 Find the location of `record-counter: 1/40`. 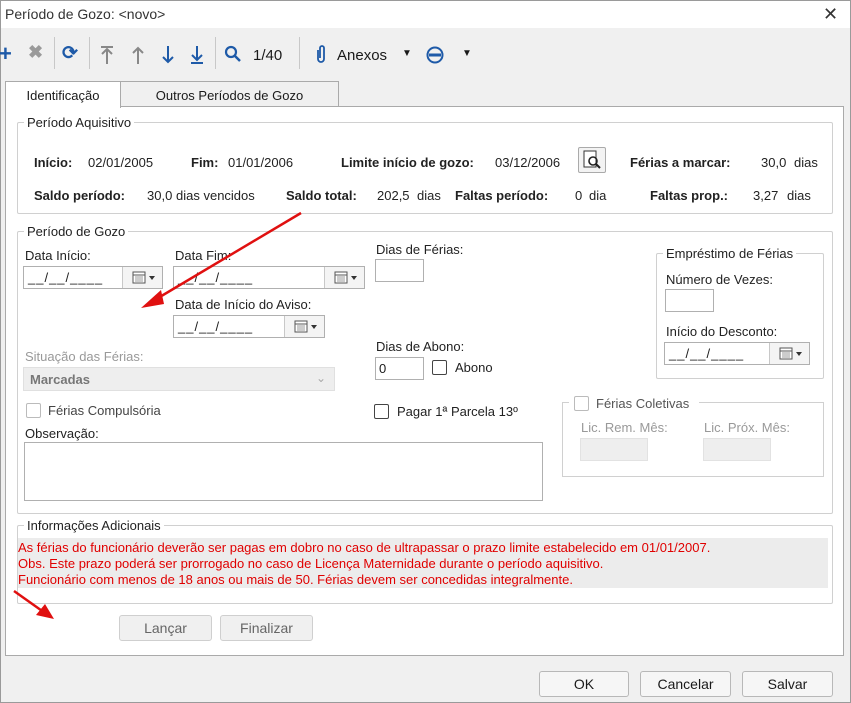

record-counter: 1/40 is located at coordinates (268, 55).